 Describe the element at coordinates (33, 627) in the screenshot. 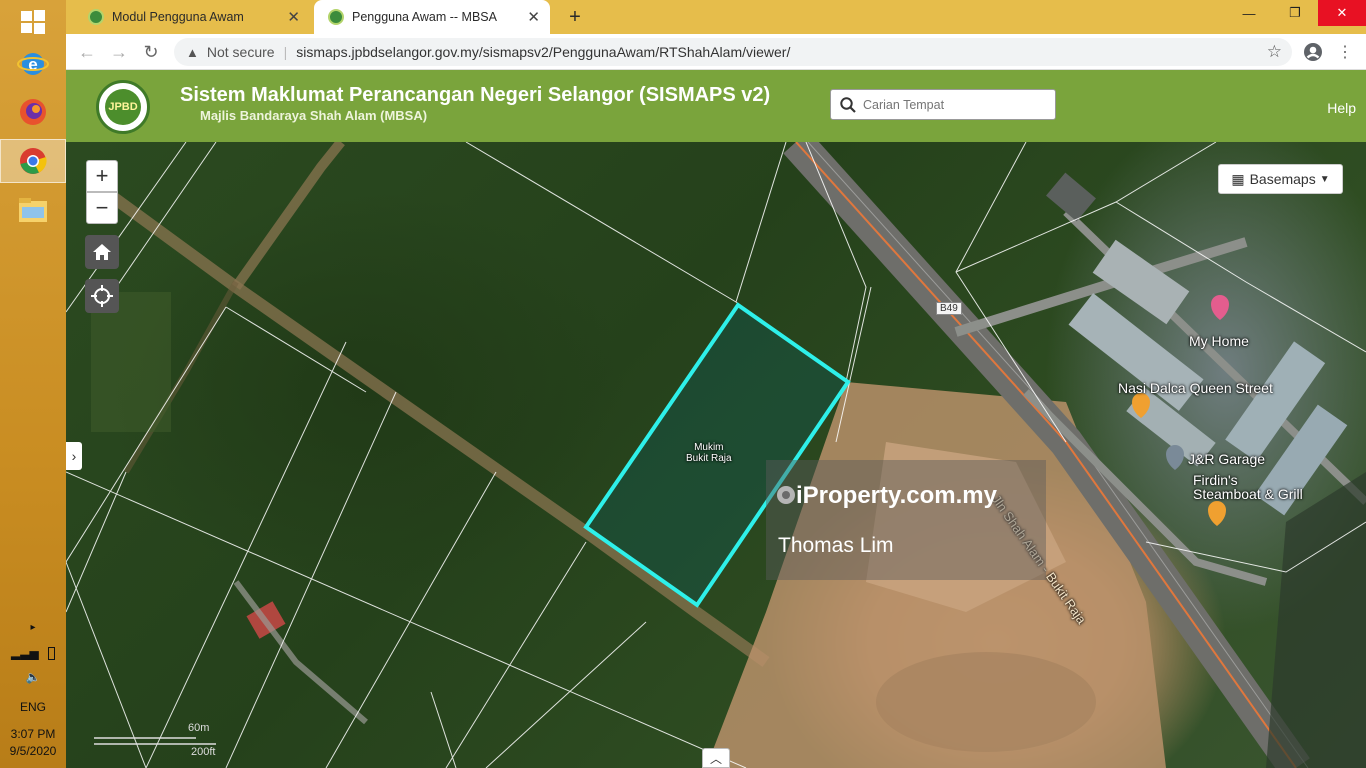

I see `tray-expand-icon: ▸` at that location.